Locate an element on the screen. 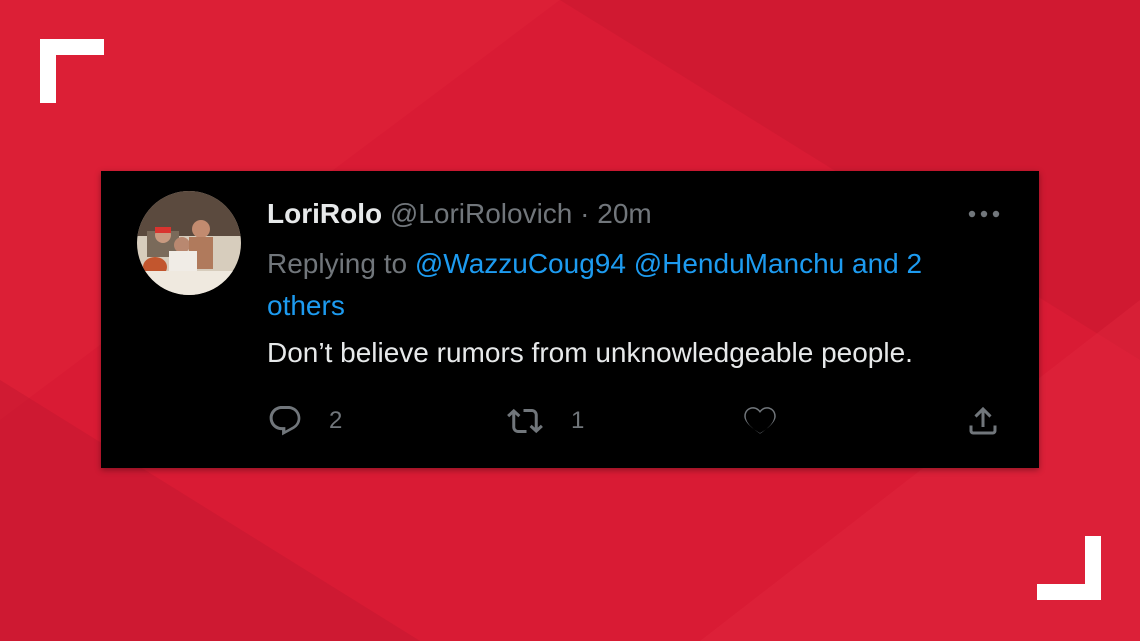 Image resolution: width=1140 pixels, height=641 pixels. like-button is located at coordinates (760, 421).